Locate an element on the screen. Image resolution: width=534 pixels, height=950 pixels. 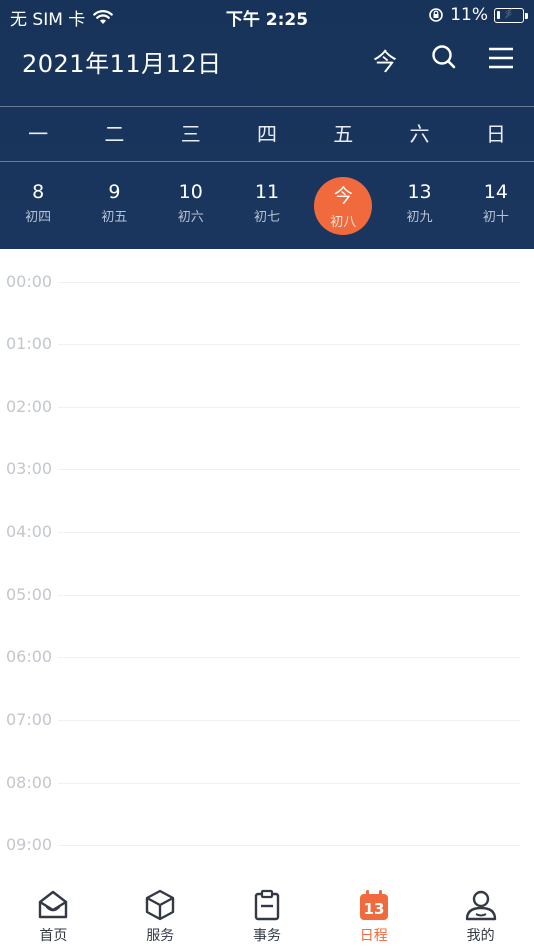
tab-label: 服务 is located at coordinates (160, 936).